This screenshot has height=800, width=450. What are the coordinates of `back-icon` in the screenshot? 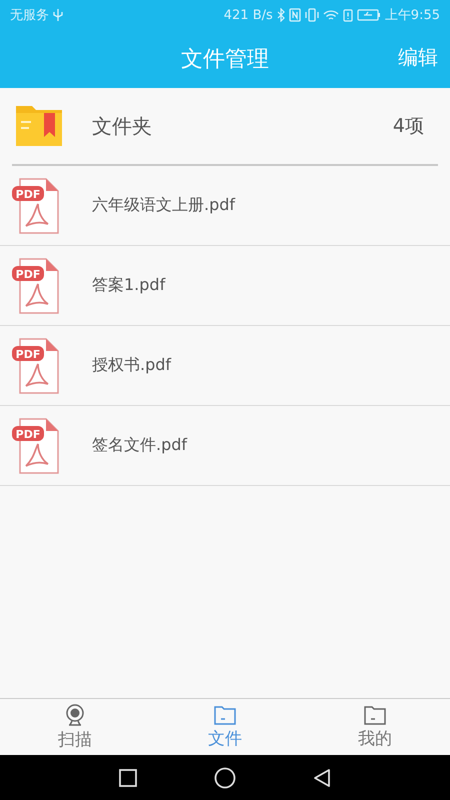 It's located at (322, 778).